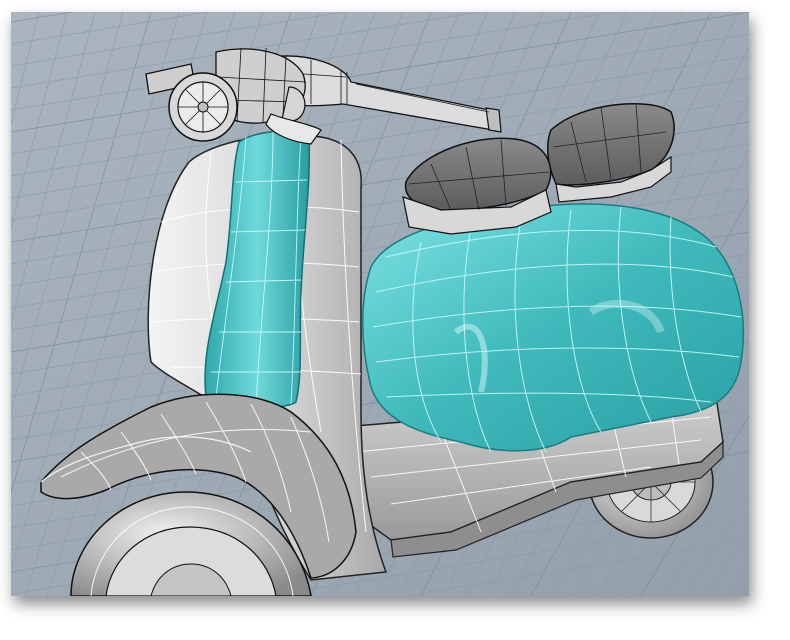  I want to click on headlight, so click(203, 107).